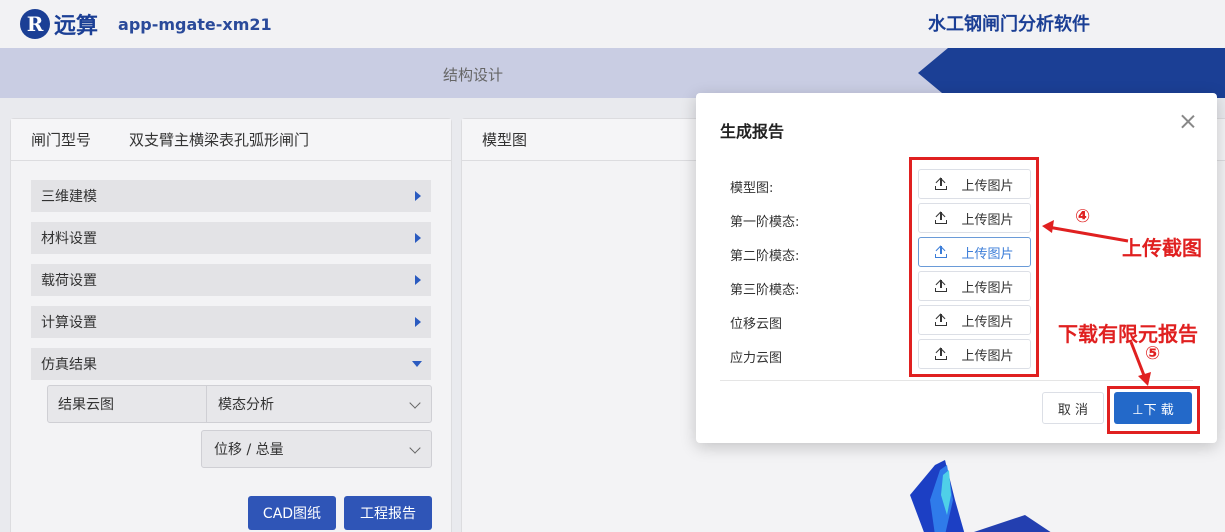  Describe the element at coordinates (612, 73) in the screenshot. I see `tab-bar: 结构设计` at that location.